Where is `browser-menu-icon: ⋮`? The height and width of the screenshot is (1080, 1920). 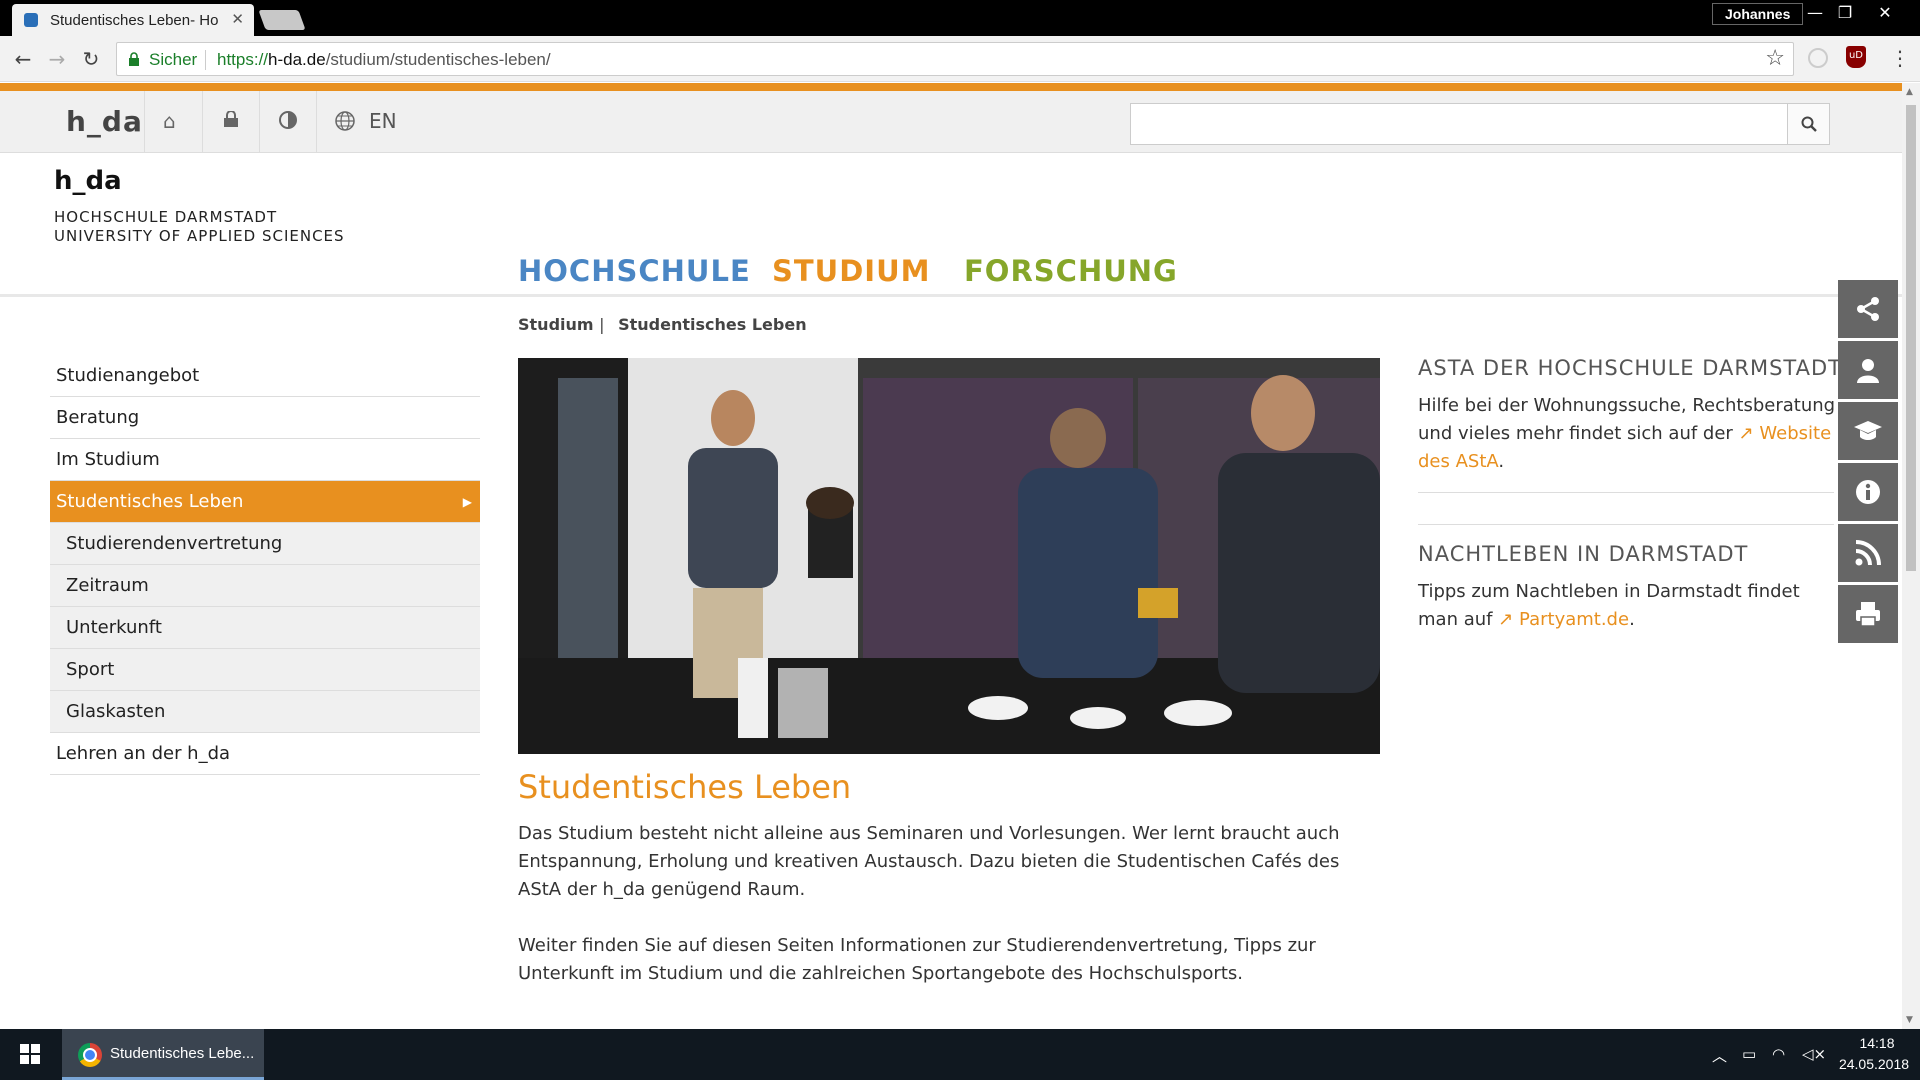 browser-menu-icon: ⋮ is located at coordinates (1900, 58).